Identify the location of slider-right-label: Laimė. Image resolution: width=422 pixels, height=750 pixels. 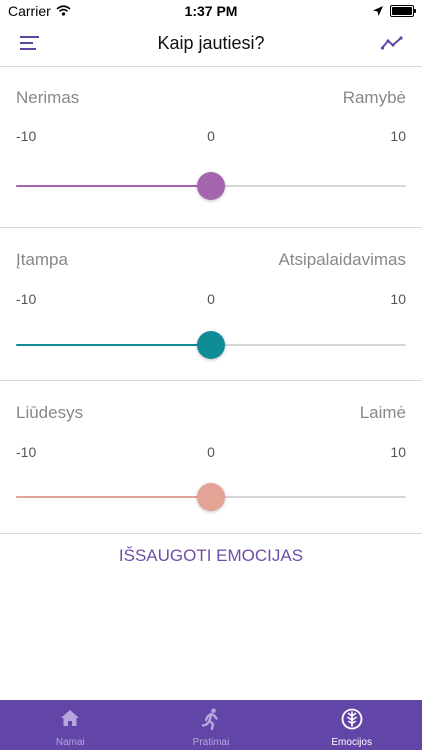
(382, 412).